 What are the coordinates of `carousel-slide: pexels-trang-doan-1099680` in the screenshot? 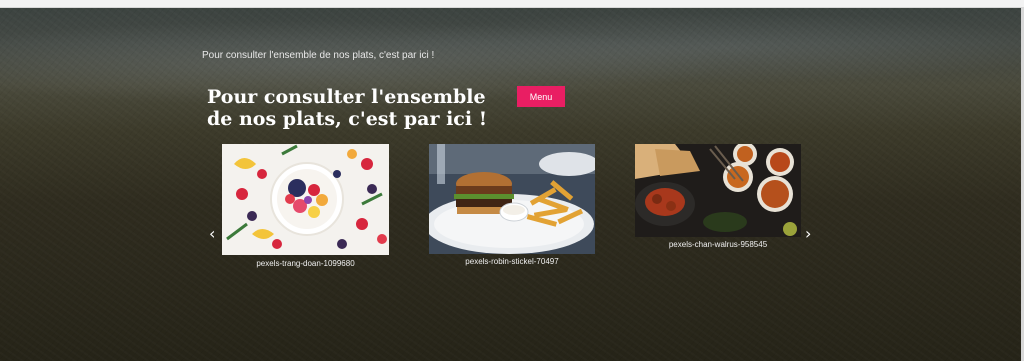 It's located at (305, 206).